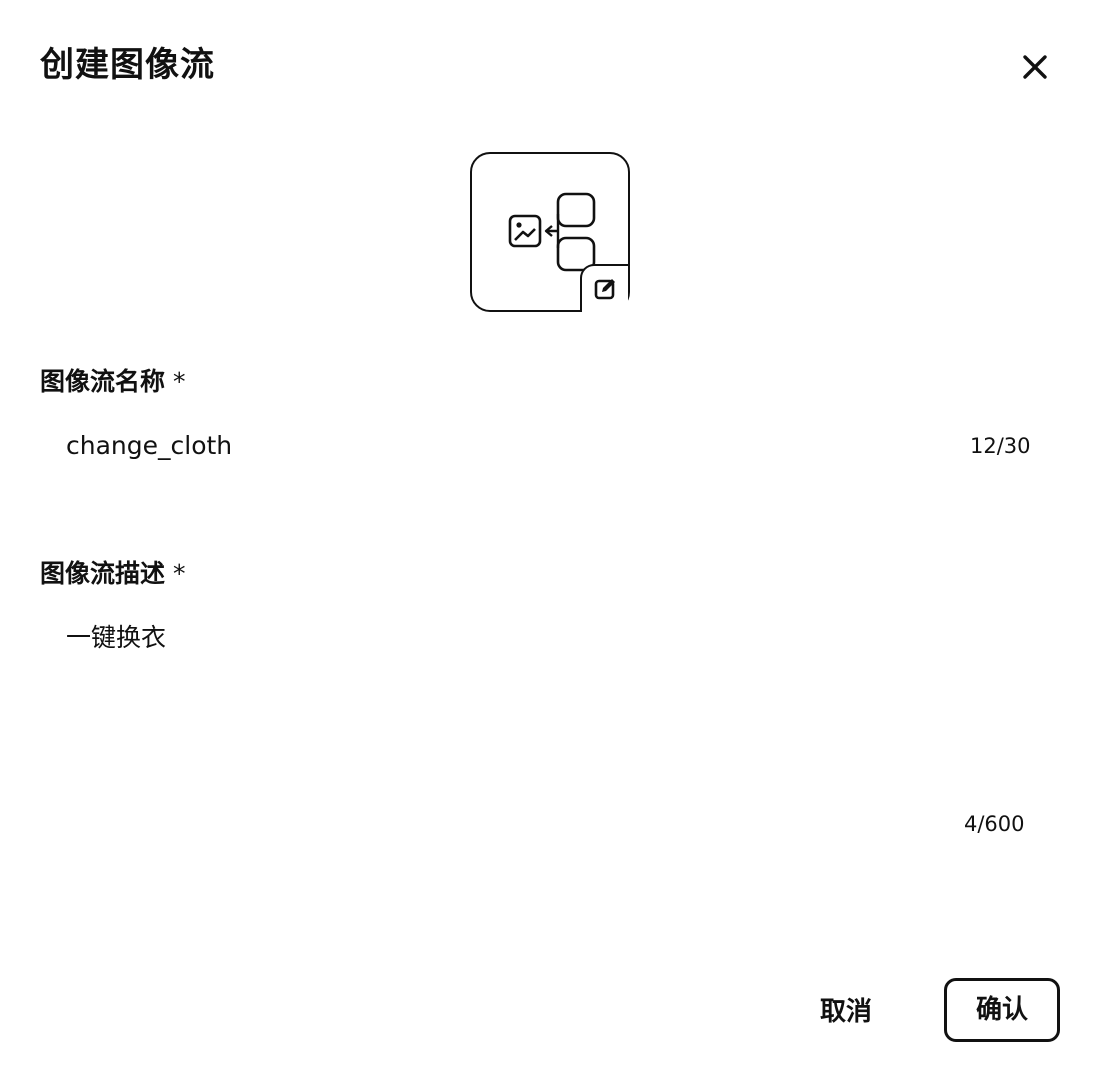 The width and height of the screenshot is (1102, 1082). What do you see at coordinates (1000, 446) in the screenshot?
I see `name-char-counter: 12/30` at bounding box center [1000, 446].